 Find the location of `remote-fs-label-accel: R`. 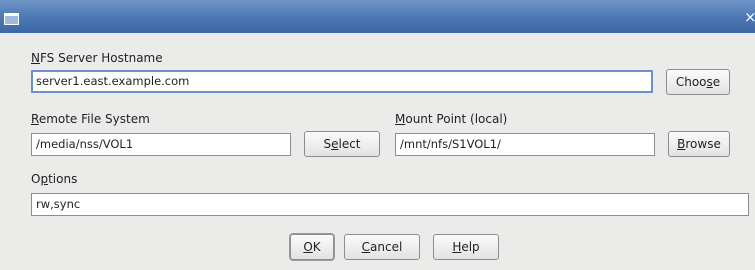

remote-fs-label-accel: R is located at coordinates (35, 119).